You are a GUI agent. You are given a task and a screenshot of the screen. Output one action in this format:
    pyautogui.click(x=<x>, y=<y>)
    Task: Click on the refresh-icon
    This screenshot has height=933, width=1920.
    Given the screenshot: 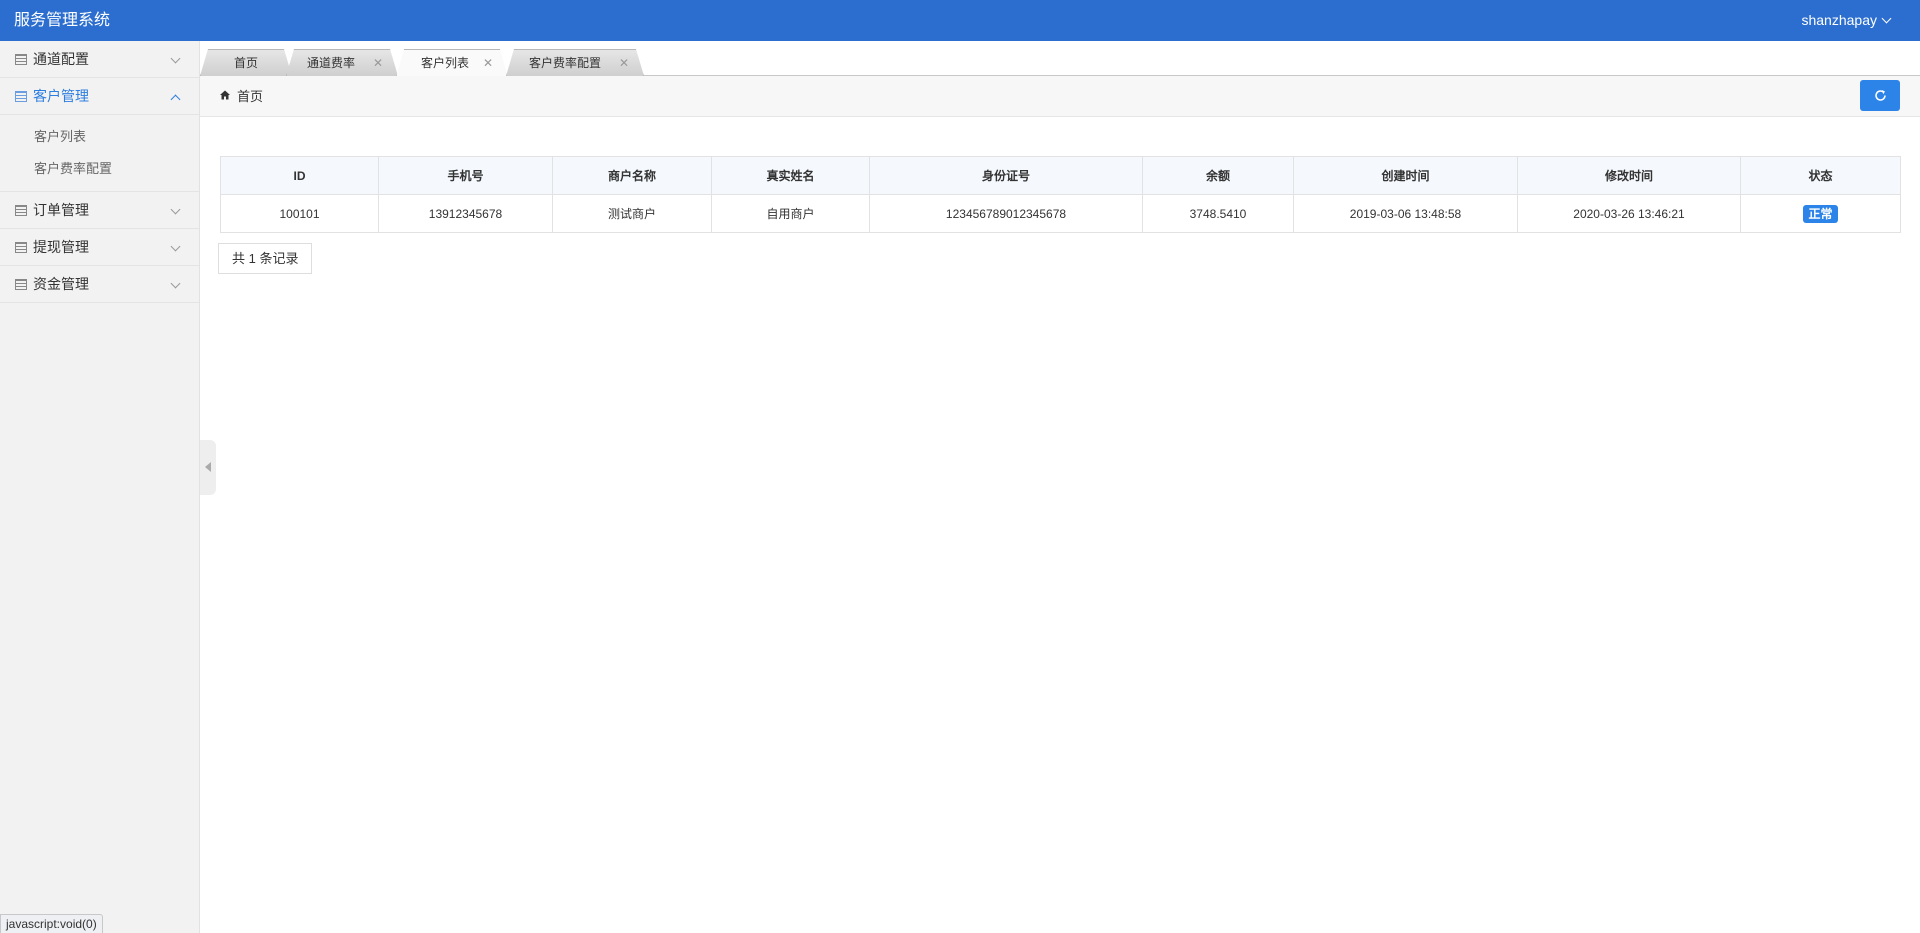 What is the action you would take?
    pyautogui.click(x=1880, y=95)
    